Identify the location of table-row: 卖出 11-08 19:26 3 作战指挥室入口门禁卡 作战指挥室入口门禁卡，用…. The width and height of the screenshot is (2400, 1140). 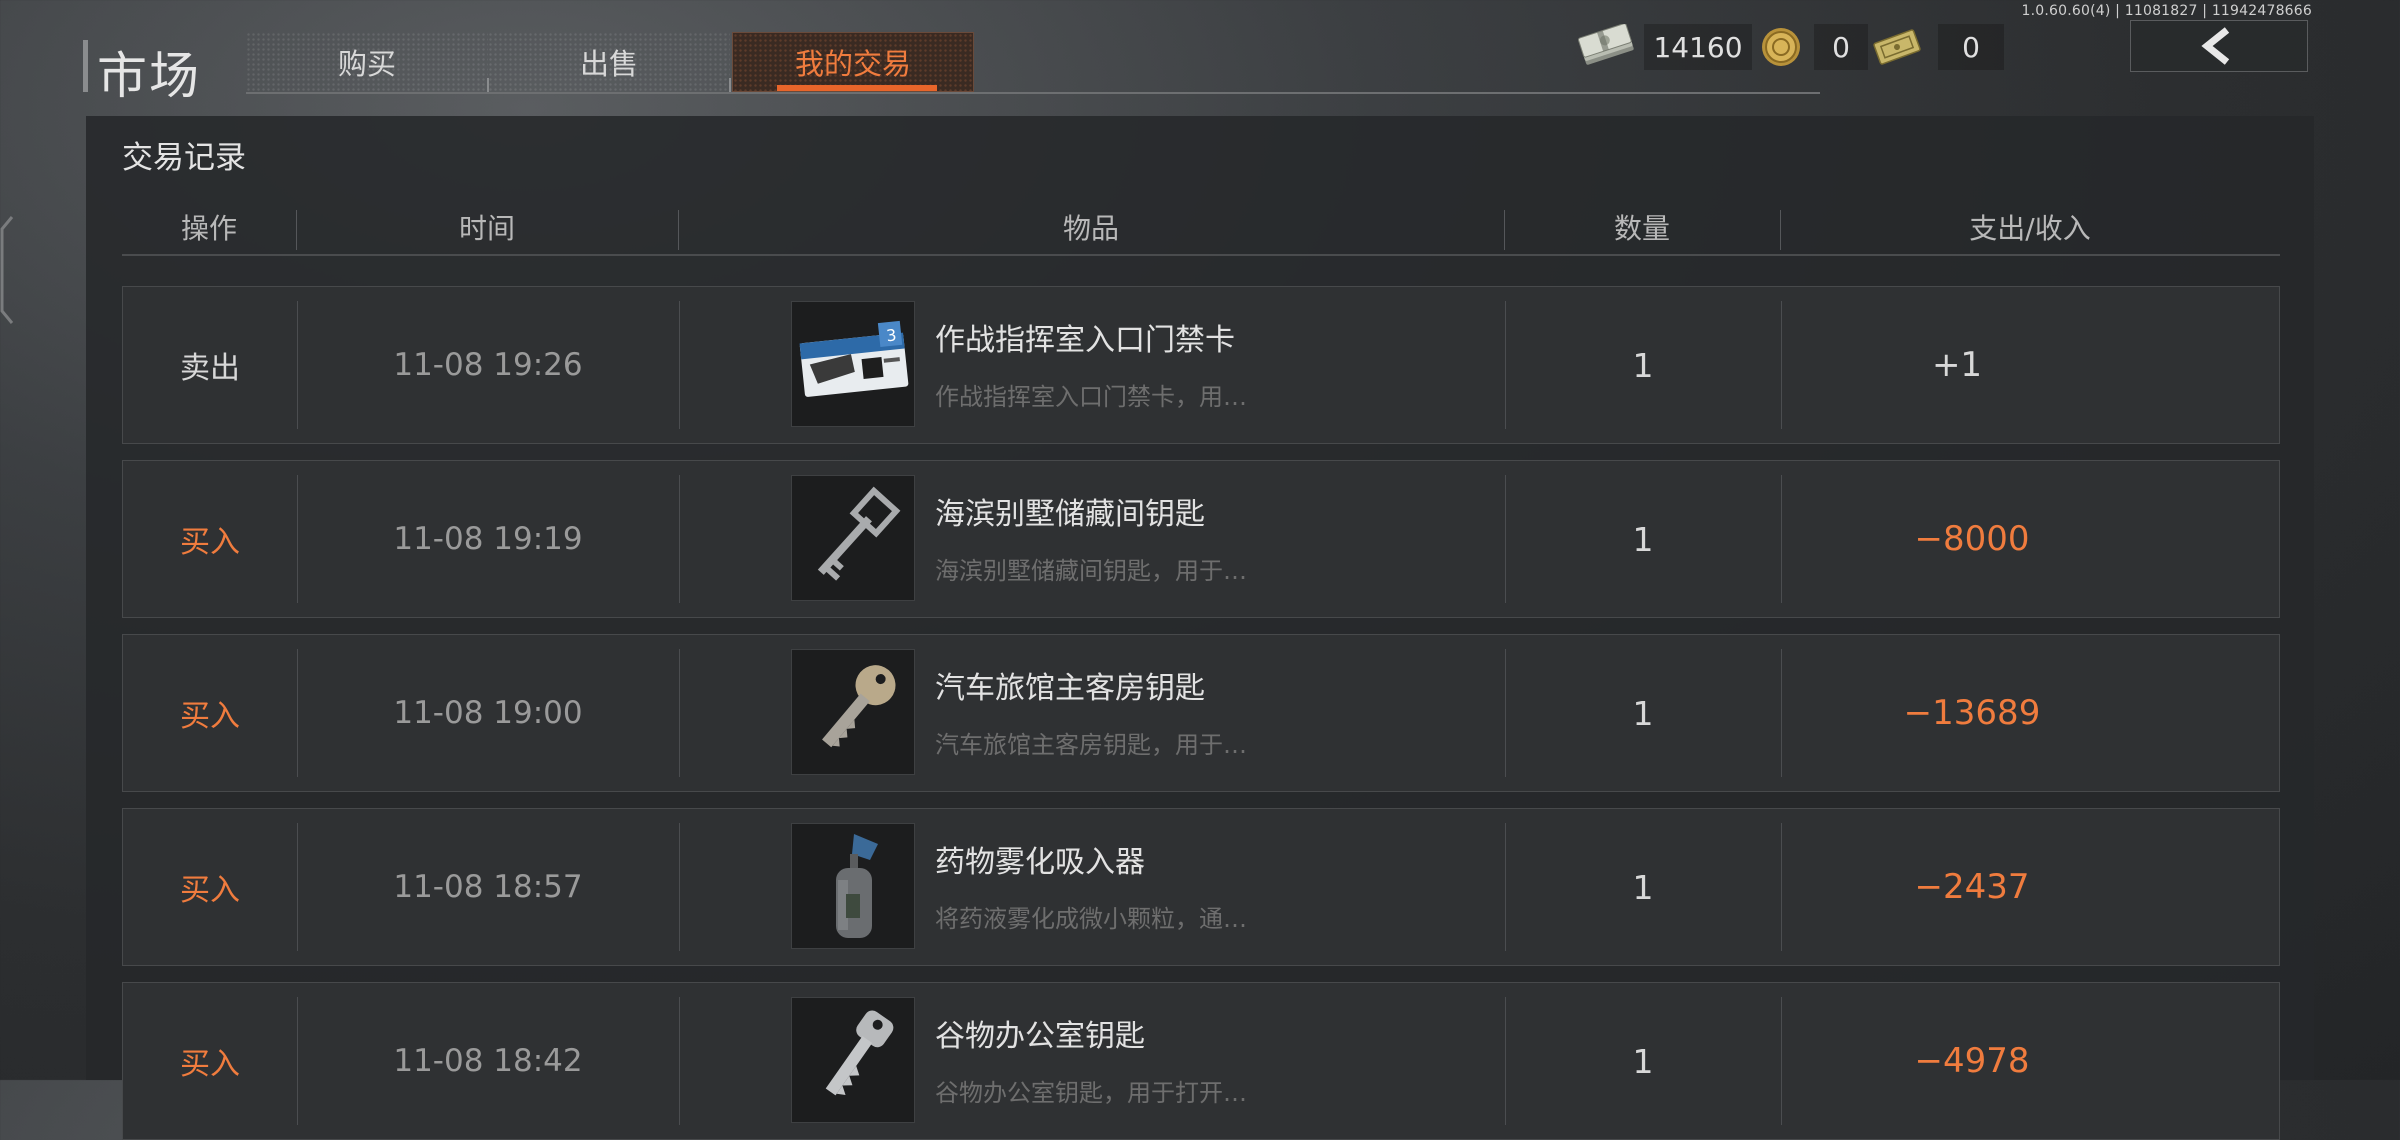
(1201, 365).